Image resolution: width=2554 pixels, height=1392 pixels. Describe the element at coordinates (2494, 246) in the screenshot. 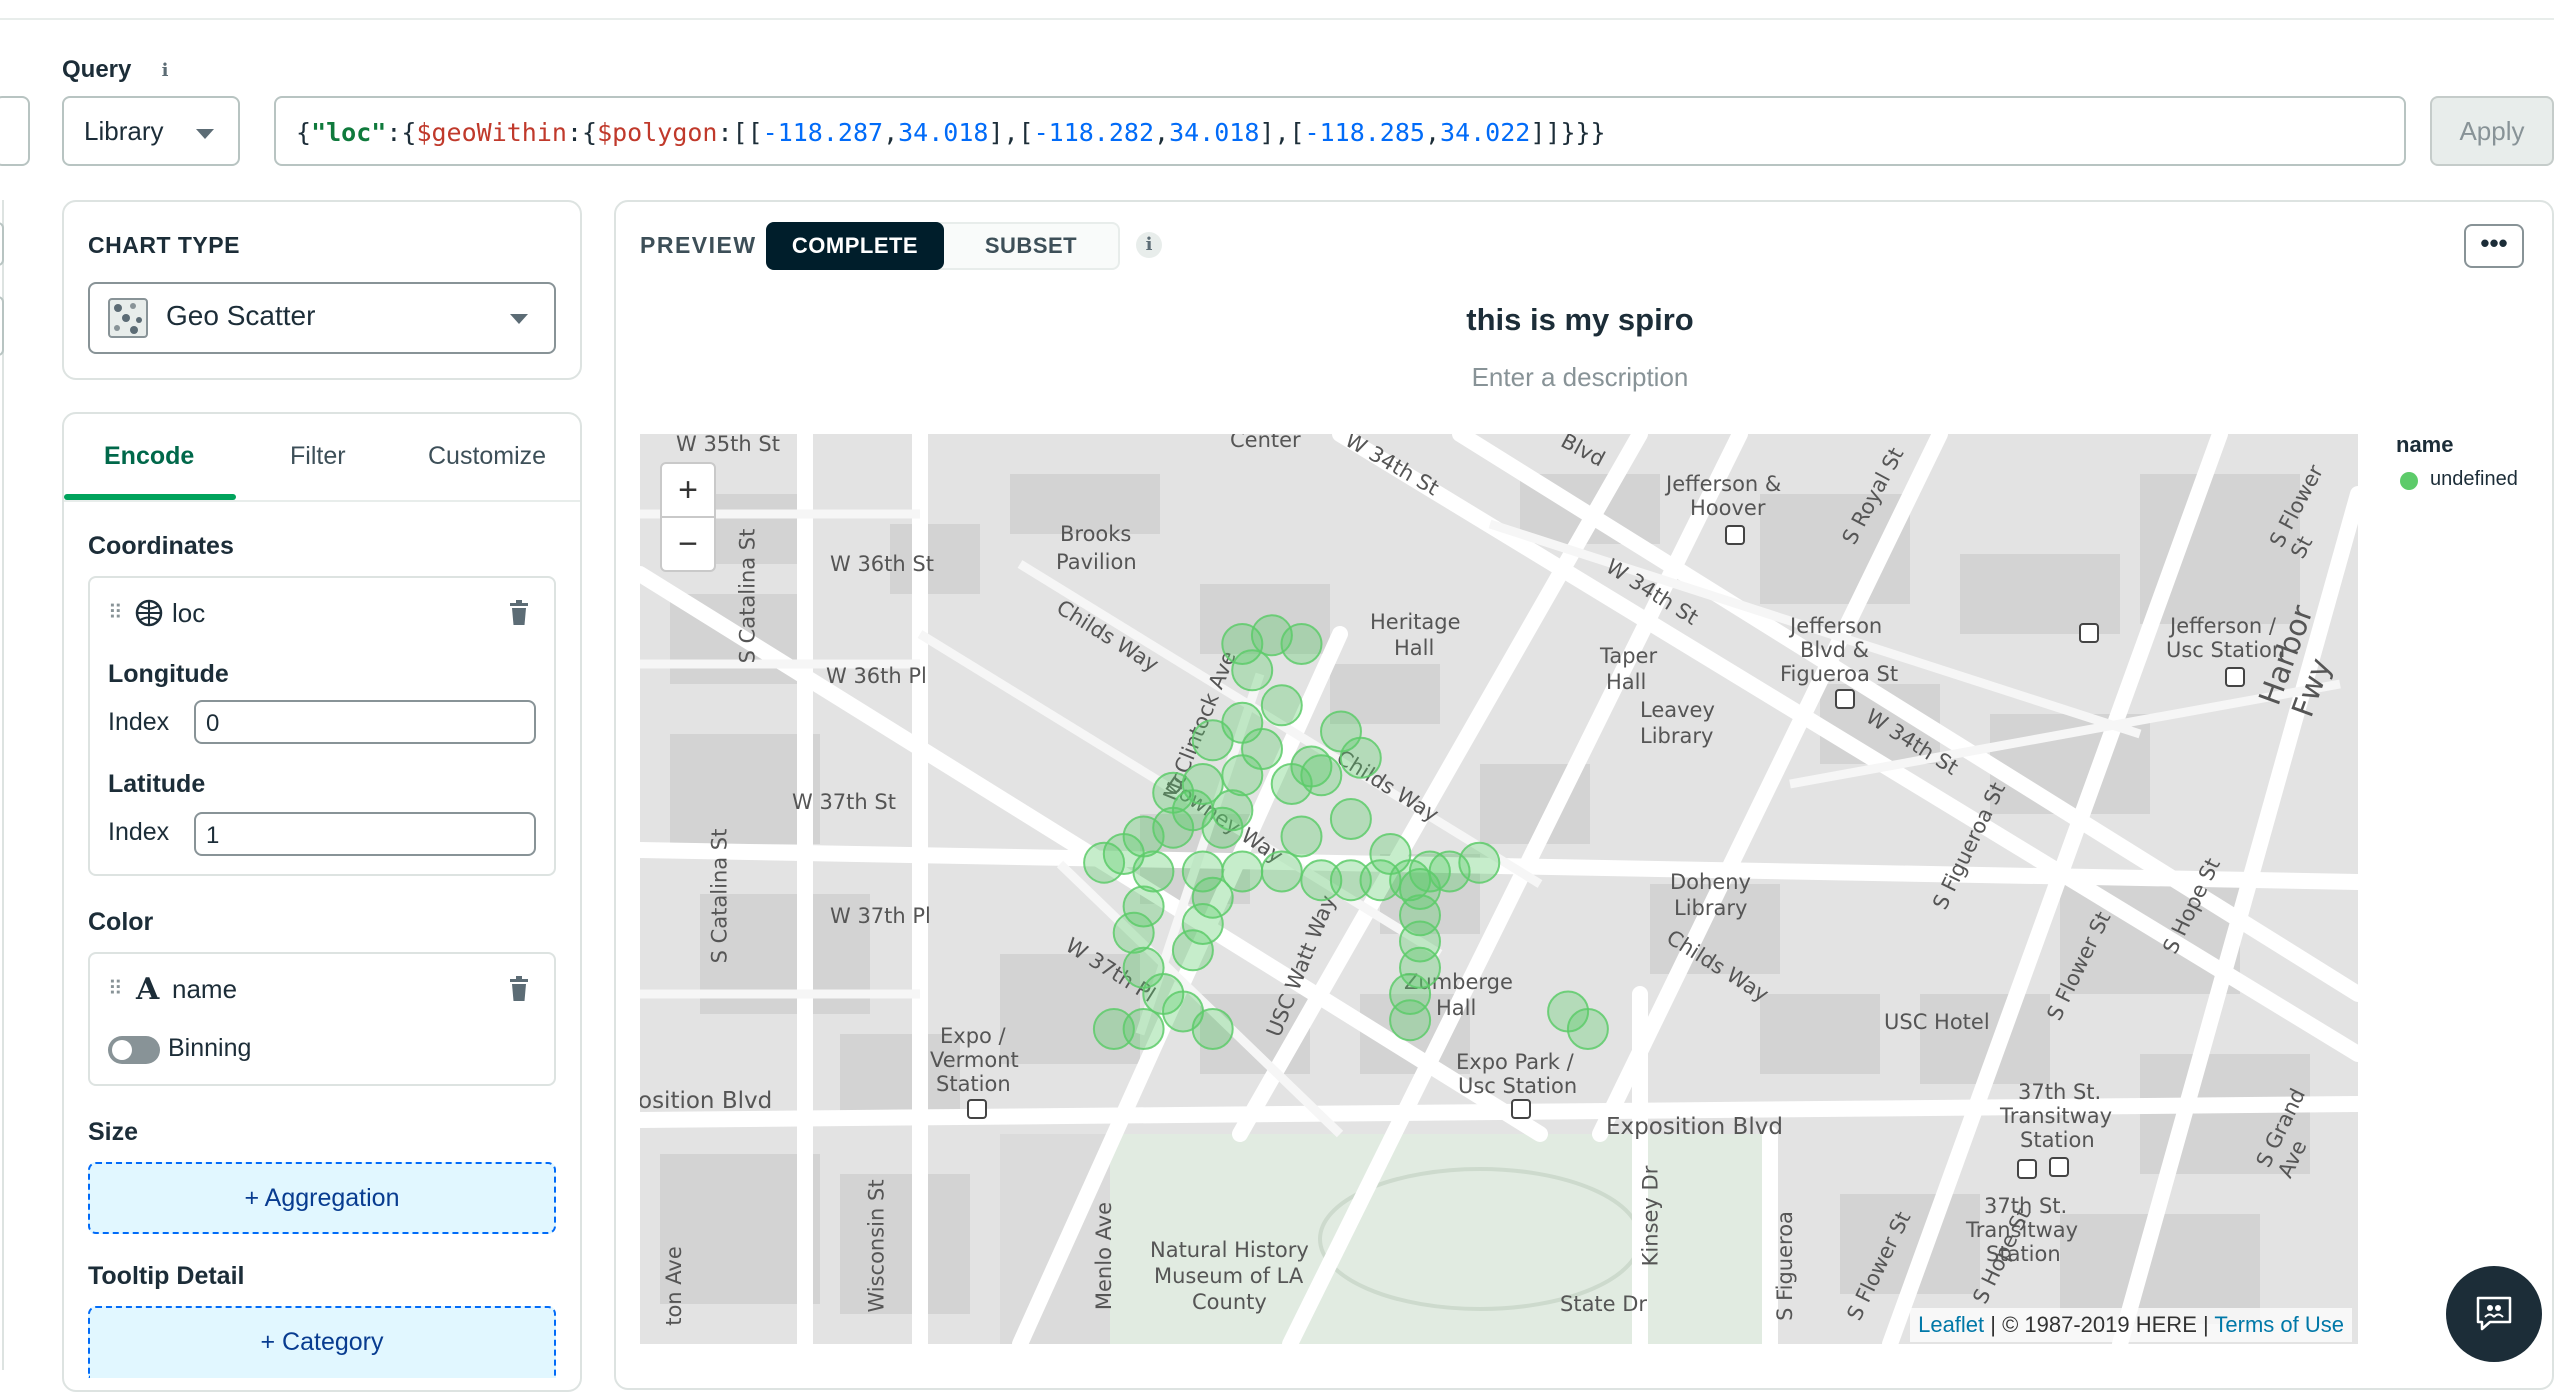

I see `more-options-button: •••` at that location.